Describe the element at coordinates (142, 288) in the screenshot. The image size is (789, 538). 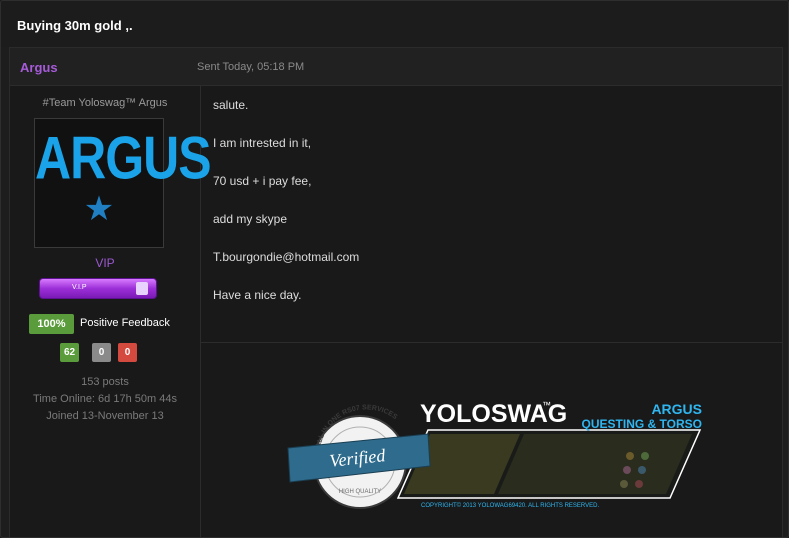
I see `portrait-icon` at that location.